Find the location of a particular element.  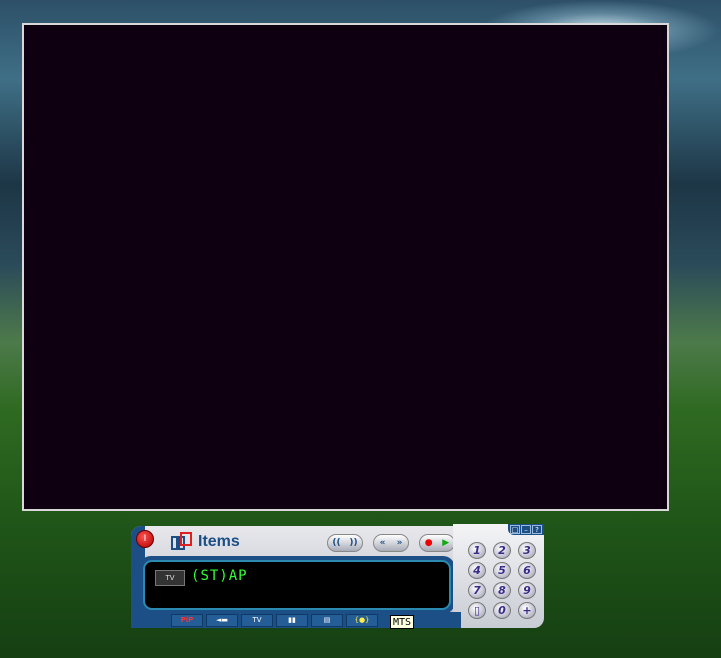

channel-next-button: » is located at coordinates (400, 543).